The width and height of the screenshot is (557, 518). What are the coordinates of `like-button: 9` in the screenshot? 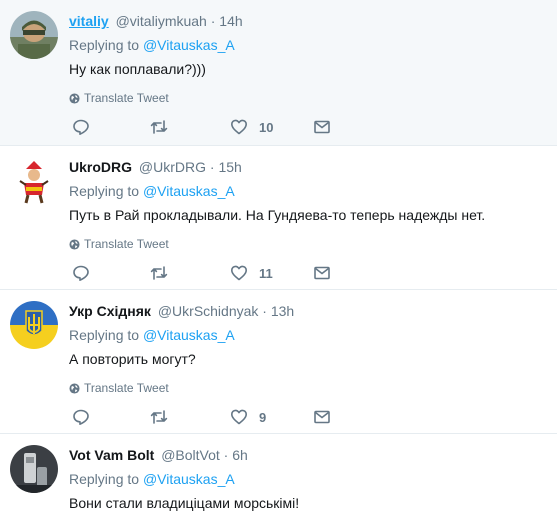 It's located at (271, 417).